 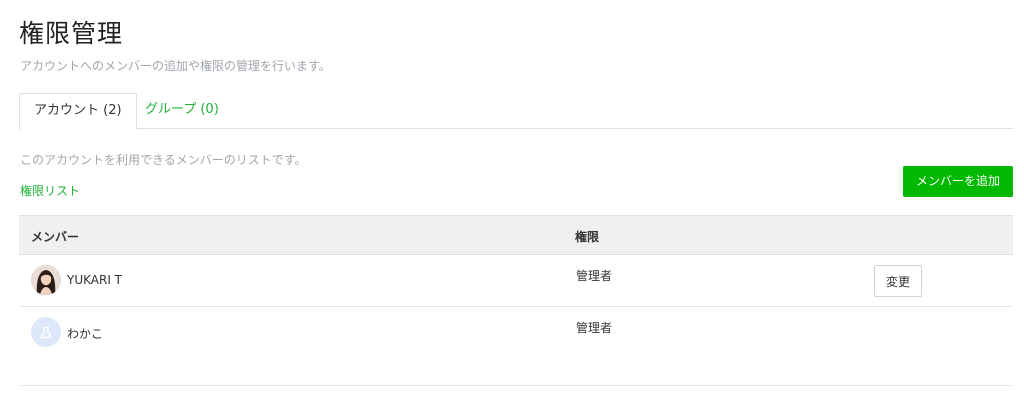 I want to click on tab-accounts: アカウント (2), so click(x=78, y=111).